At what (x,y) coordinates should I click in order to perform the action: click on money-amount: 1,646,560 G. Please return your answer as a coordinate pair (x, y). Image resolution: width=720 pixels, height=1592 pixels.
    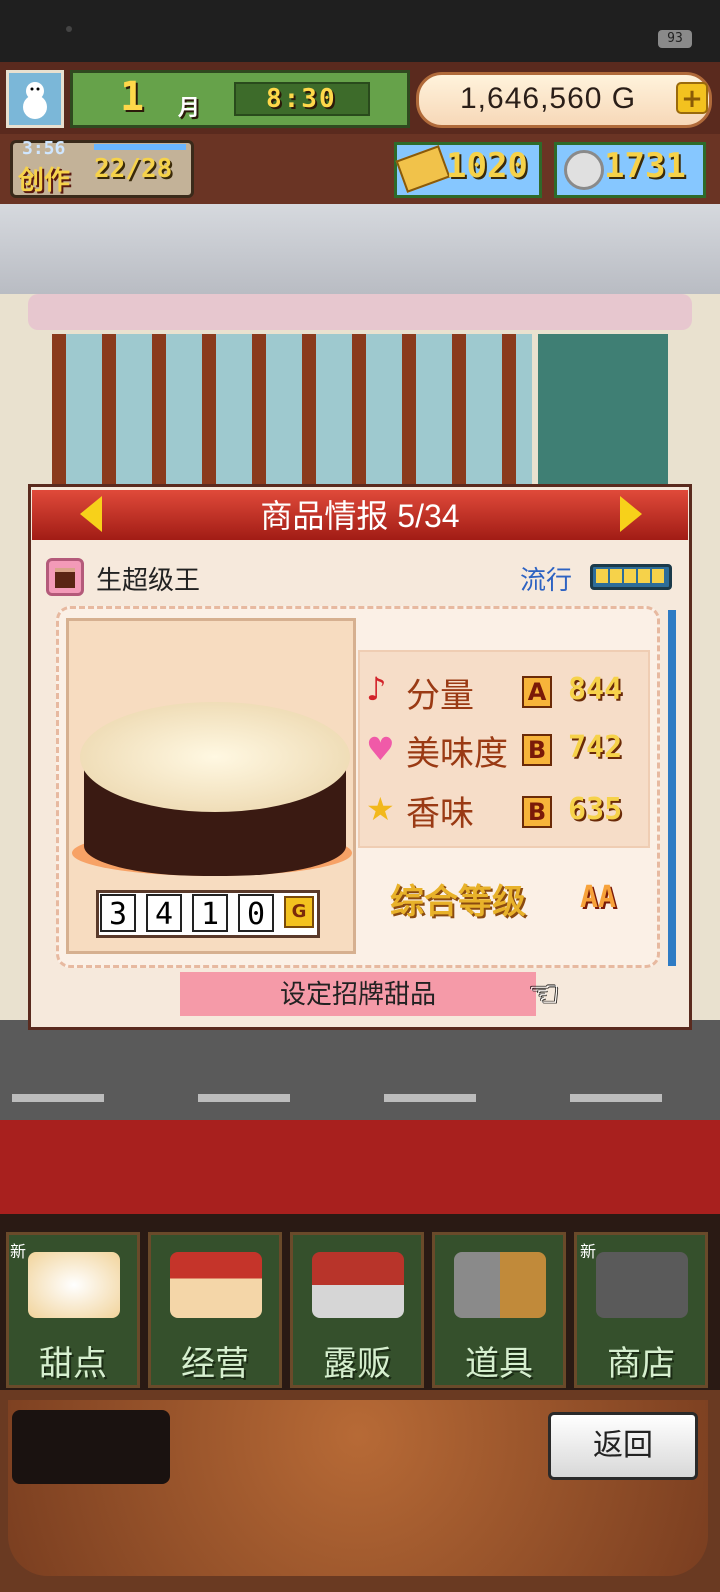
    Looking at the image, I should click on (548, 98).